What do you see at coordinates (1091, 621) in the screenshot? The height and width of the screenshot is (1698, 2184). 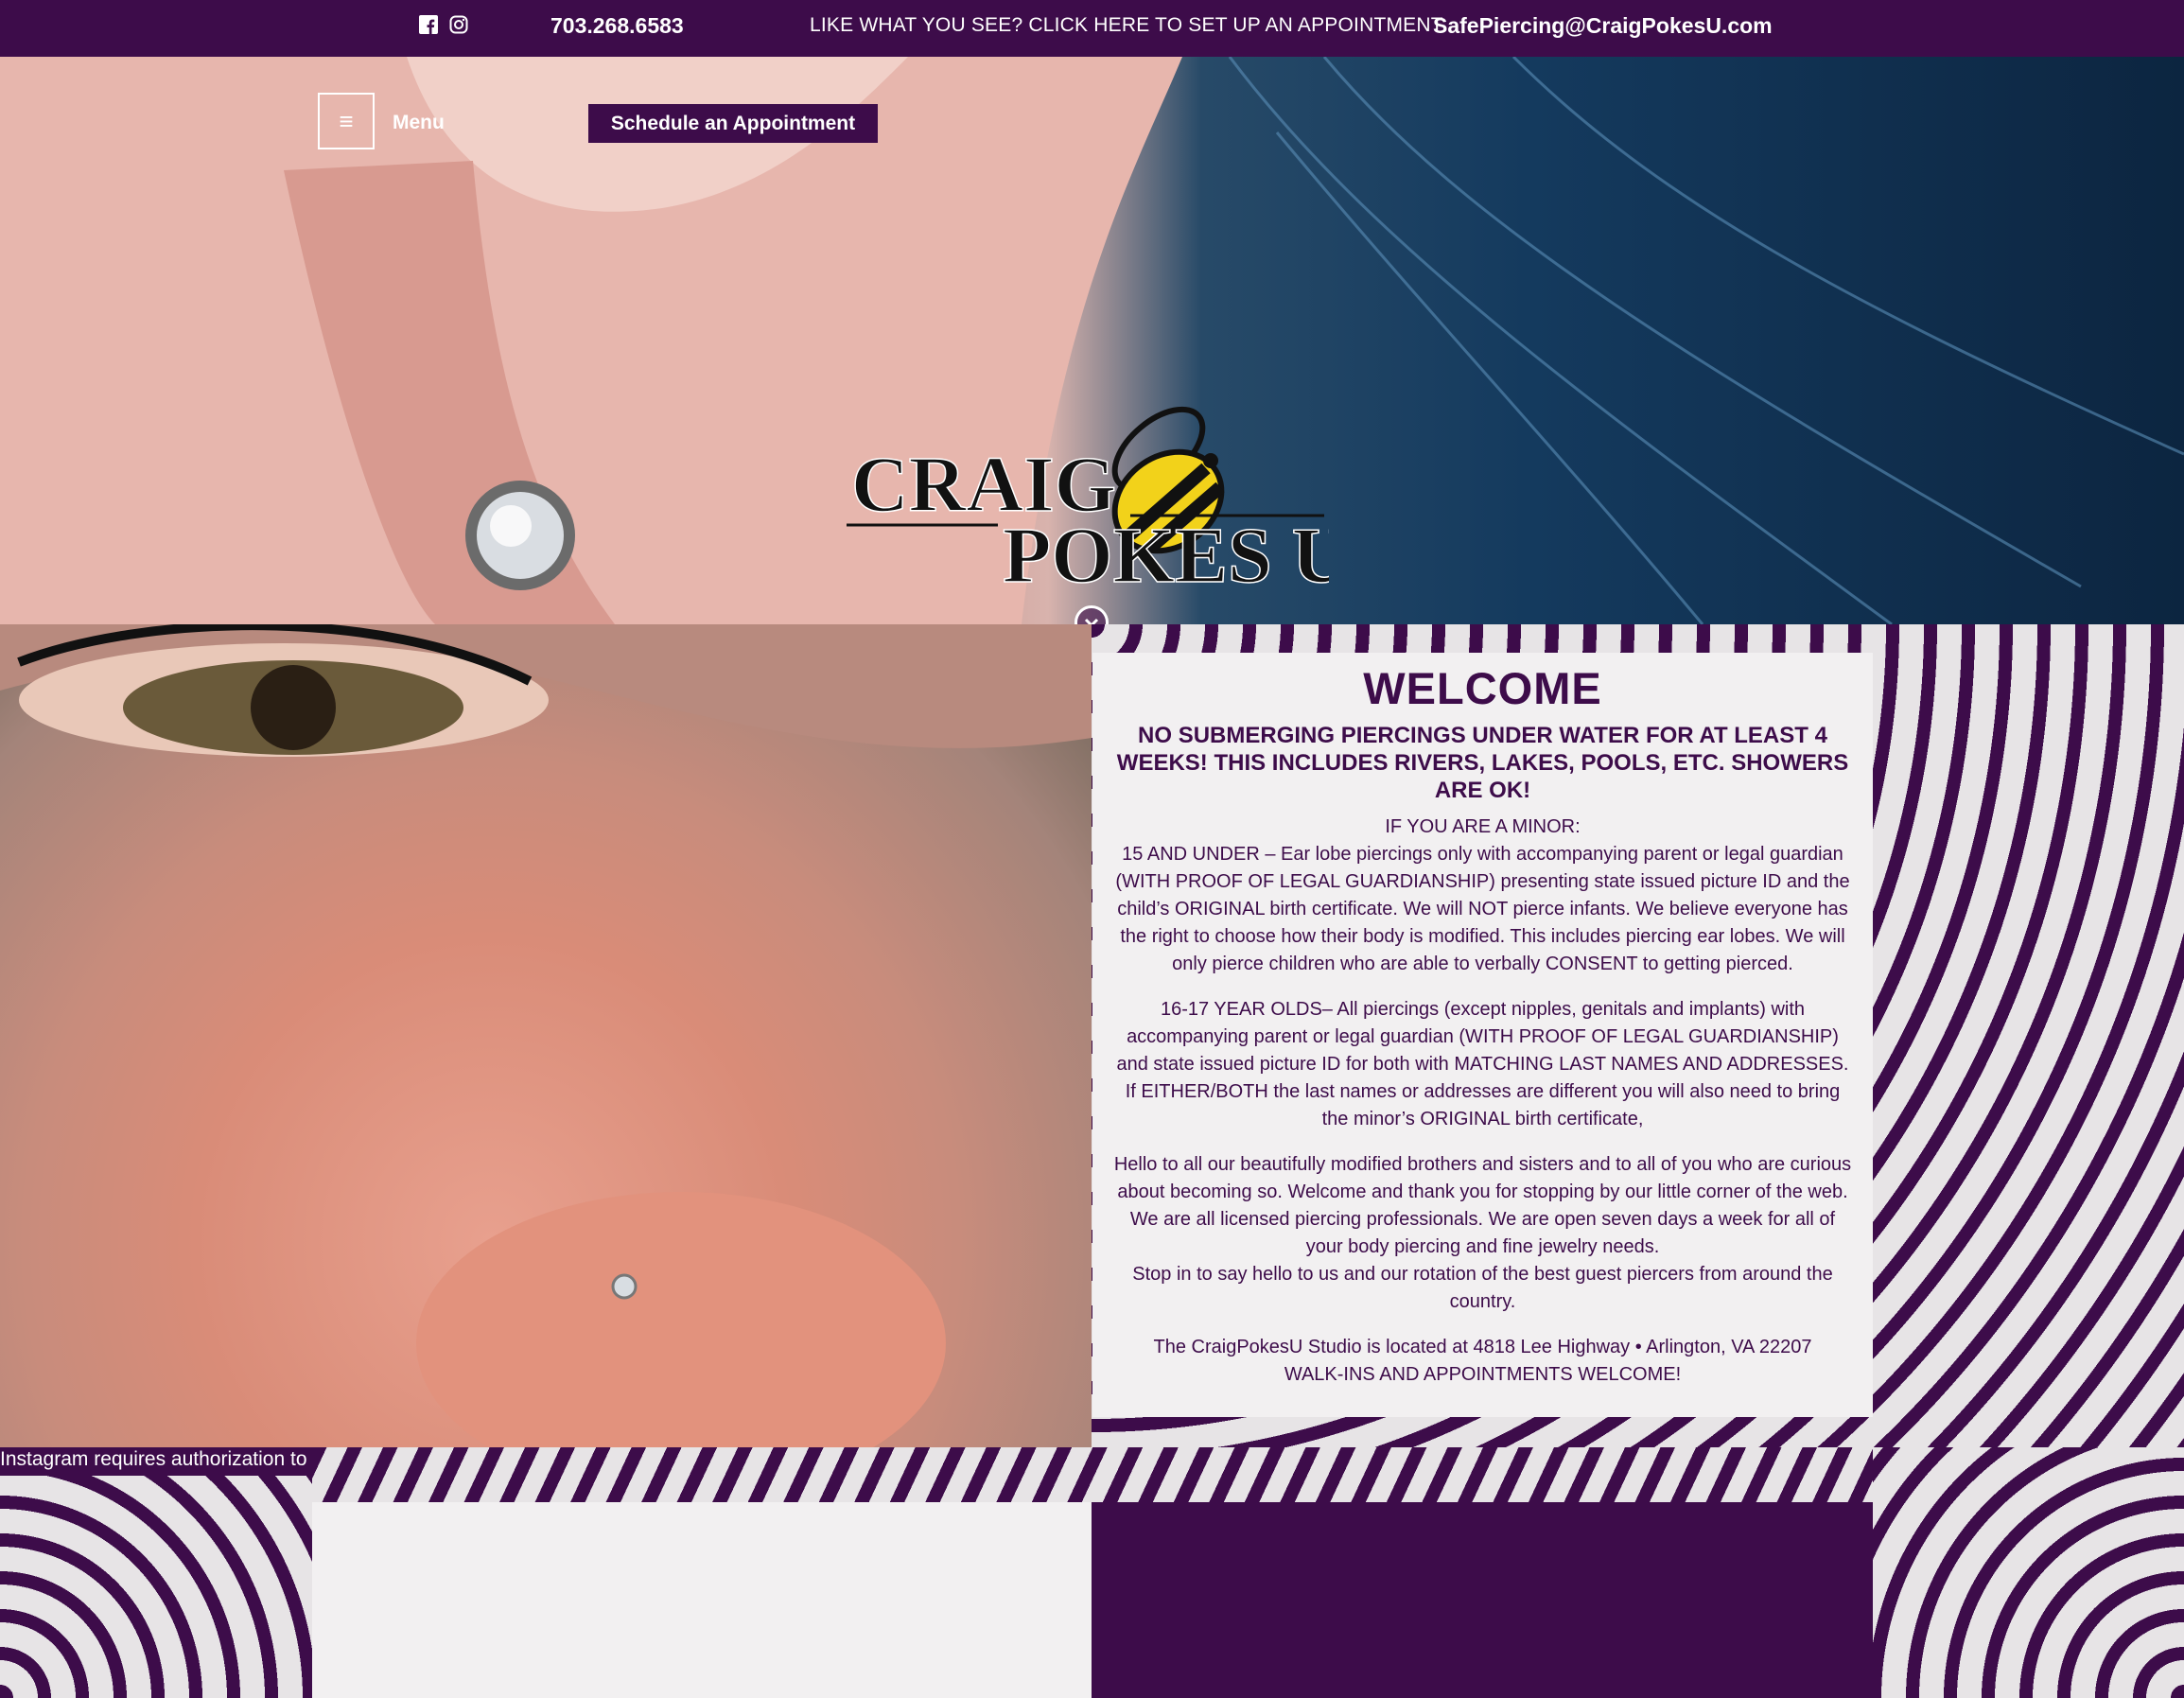 I see `chevron-down-icon` at bounding box center [1091, 621].